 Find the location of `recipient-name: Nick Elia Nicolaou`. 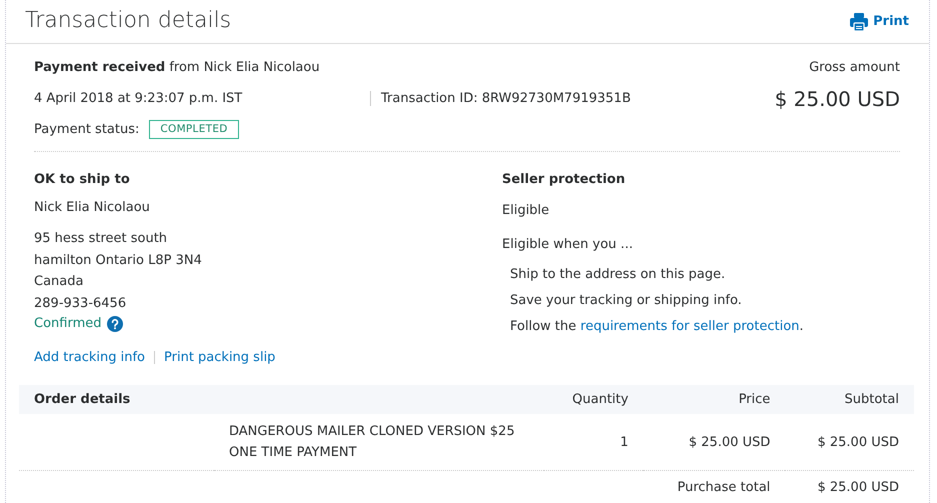

recipient-name: Nick Elia Nicolaou is located at coordinates (92, 207).